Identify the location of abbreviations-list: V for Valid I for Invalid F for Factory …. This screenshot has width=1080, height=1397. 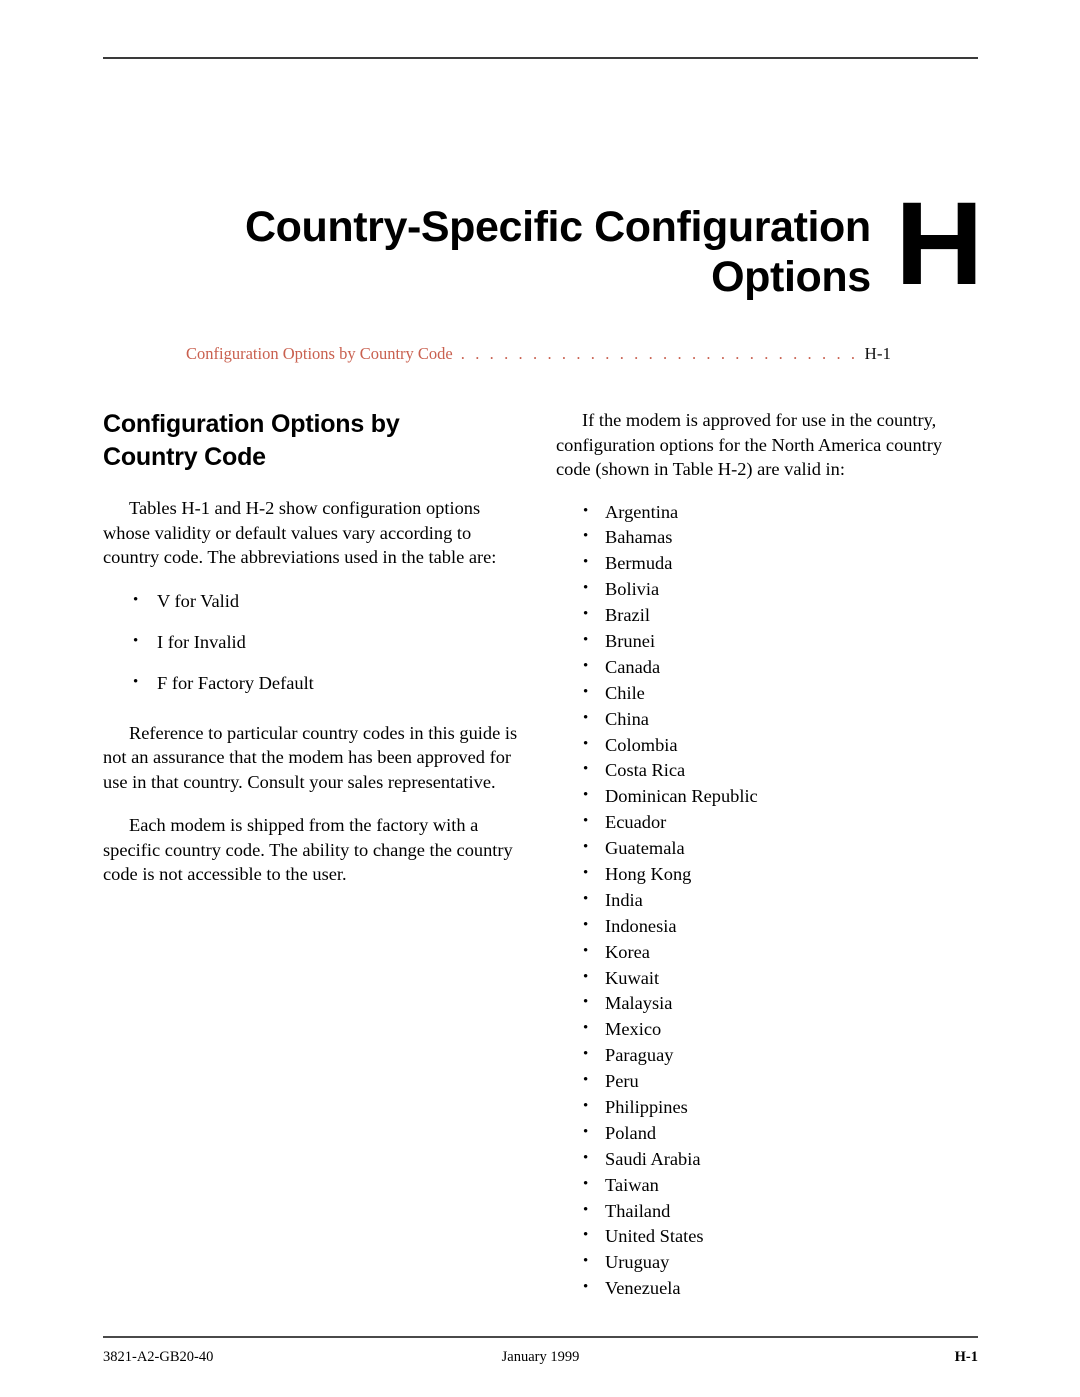
(313, 641).